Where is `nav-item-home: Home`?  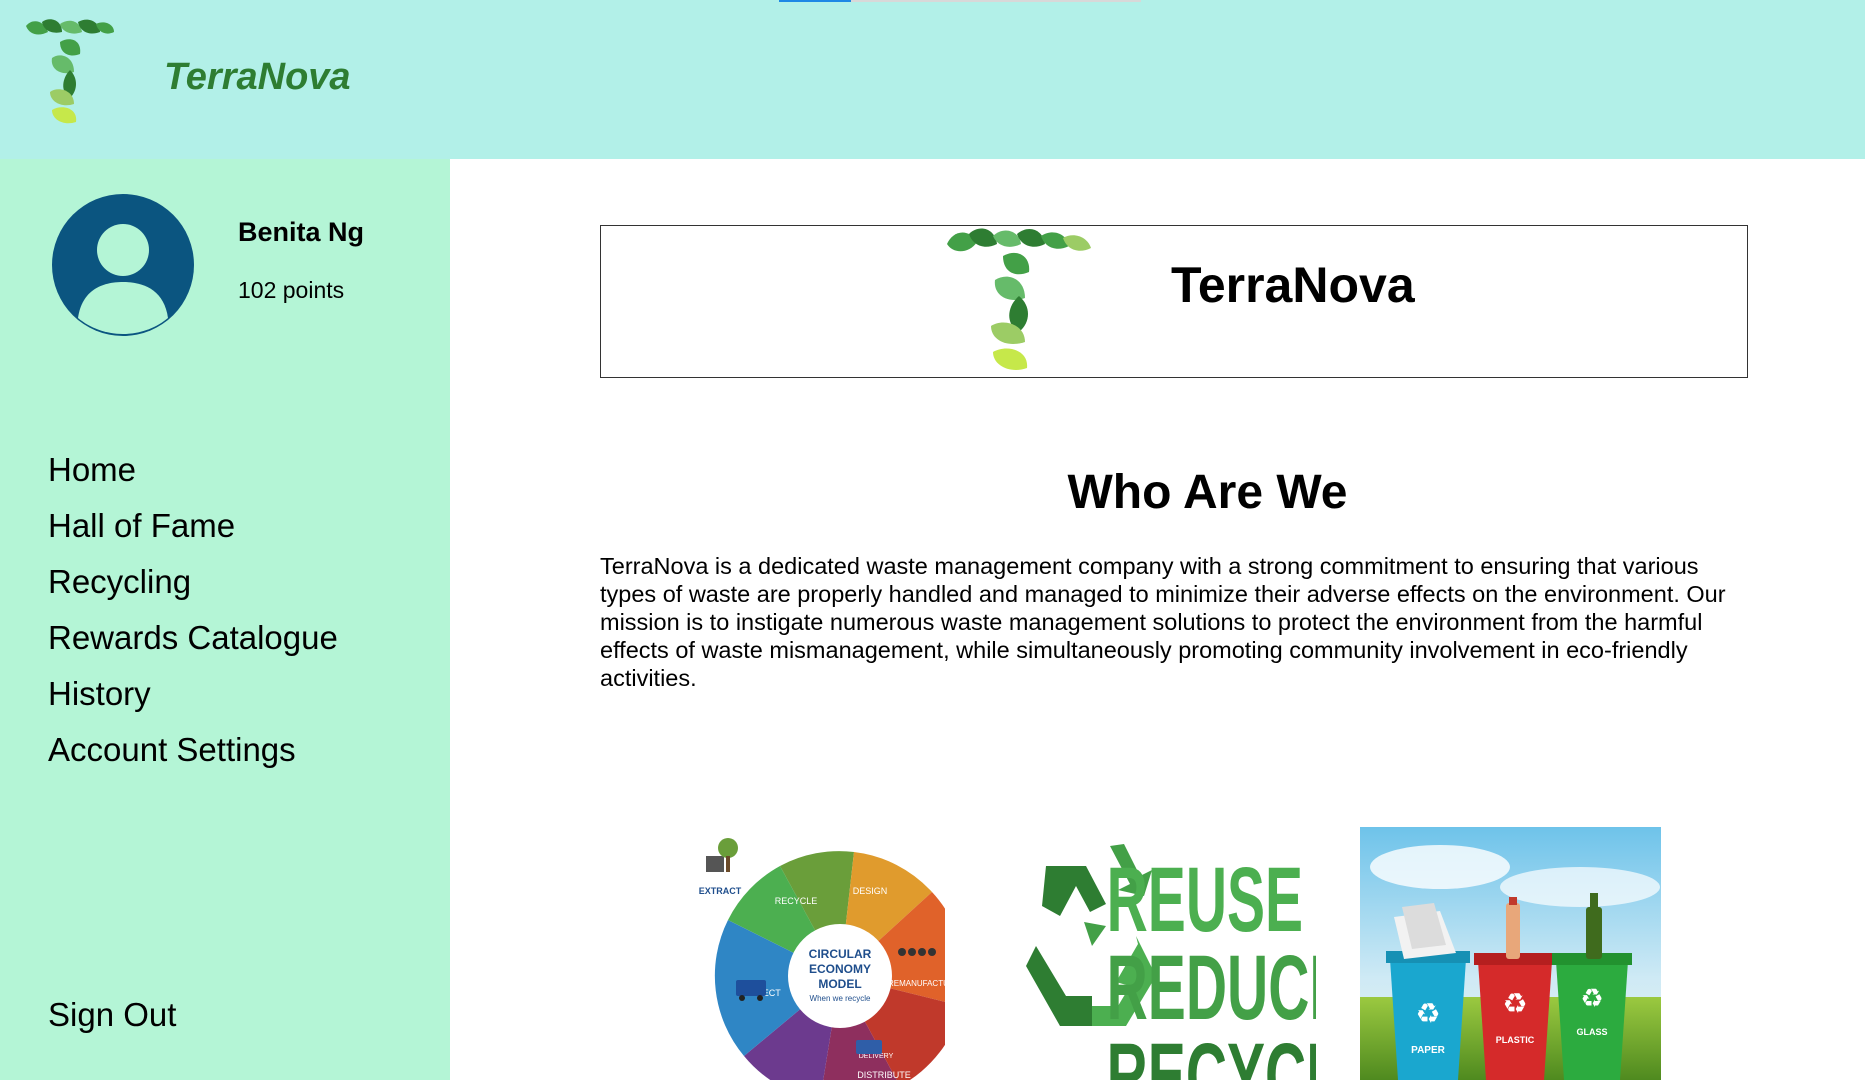
nav-item-home: Home is located at coordinates (193, 470).